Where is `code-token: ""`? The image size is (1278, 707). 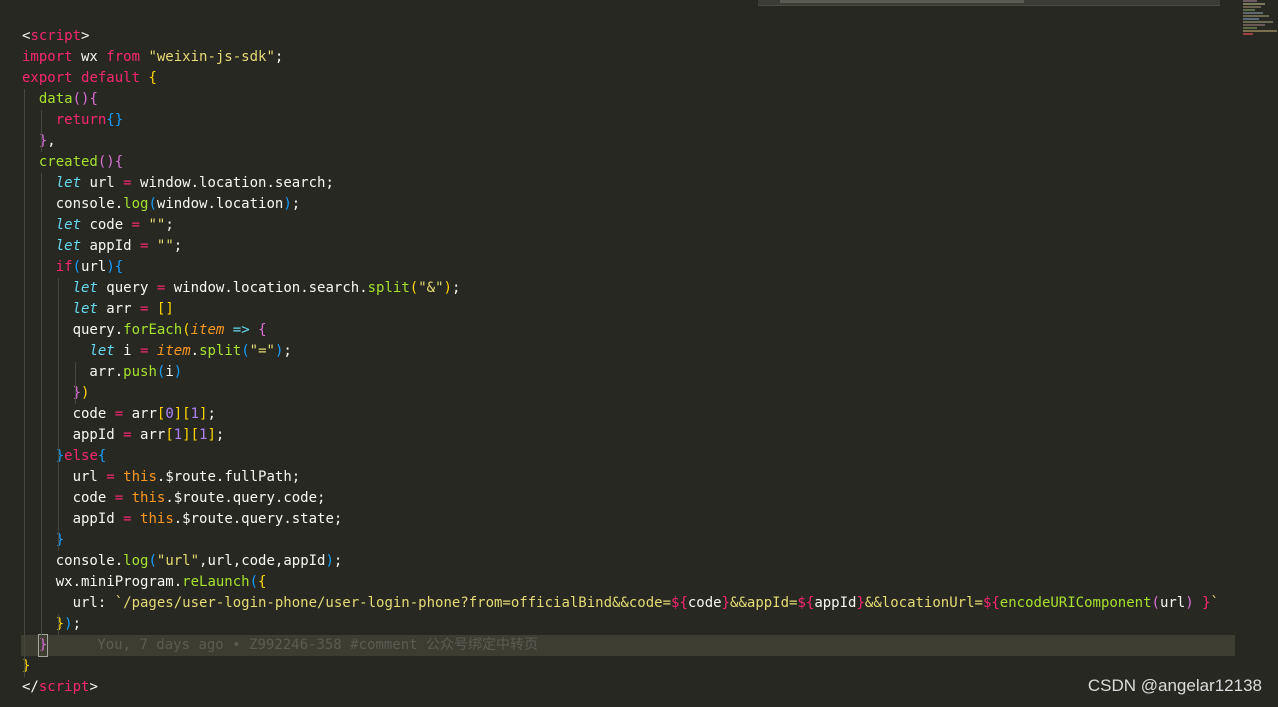 code-token: "" is located at coordinates (165, 246).